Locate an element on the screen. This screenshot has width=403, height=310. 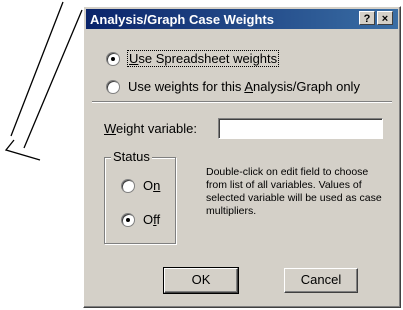
radio-label-on: On is located at coordinates (152, 185).